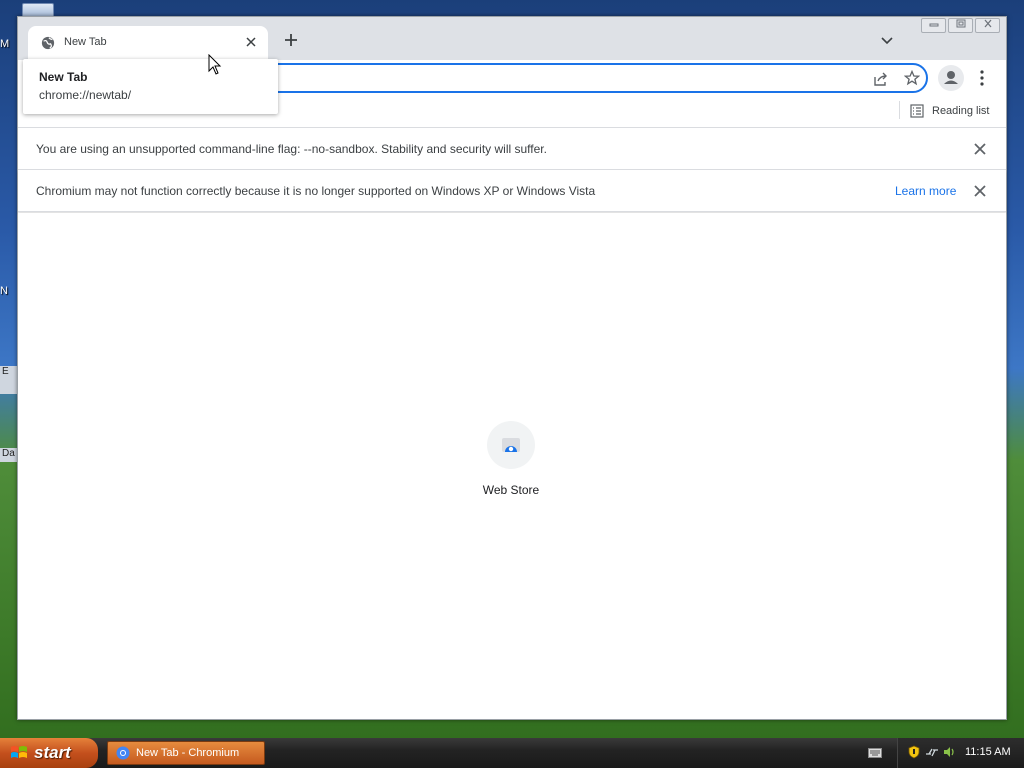 The height and width of the screenshot is (768, 1024). What do you see at coordinates (150, 86) in the screenshot?
I see `tab-hovercard: New Tab chrome://newtab/` at bounding box center [150, 86].